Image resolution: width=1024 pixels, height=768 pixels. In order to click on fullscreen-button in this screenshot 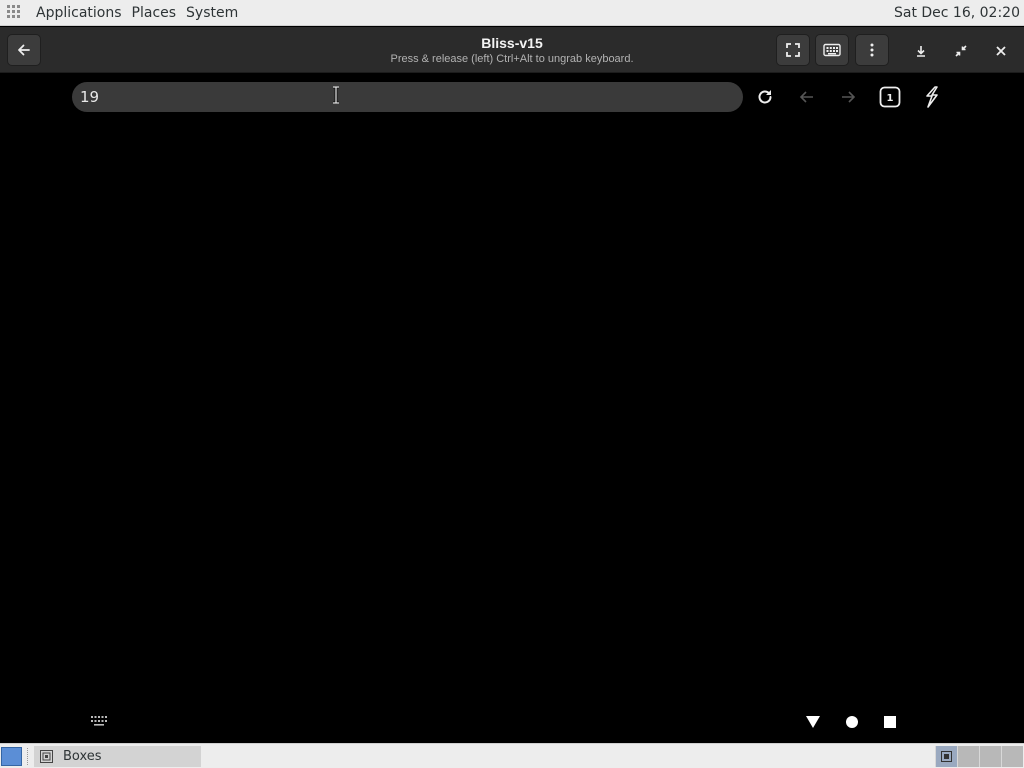, I will do `click(793, 50)`.